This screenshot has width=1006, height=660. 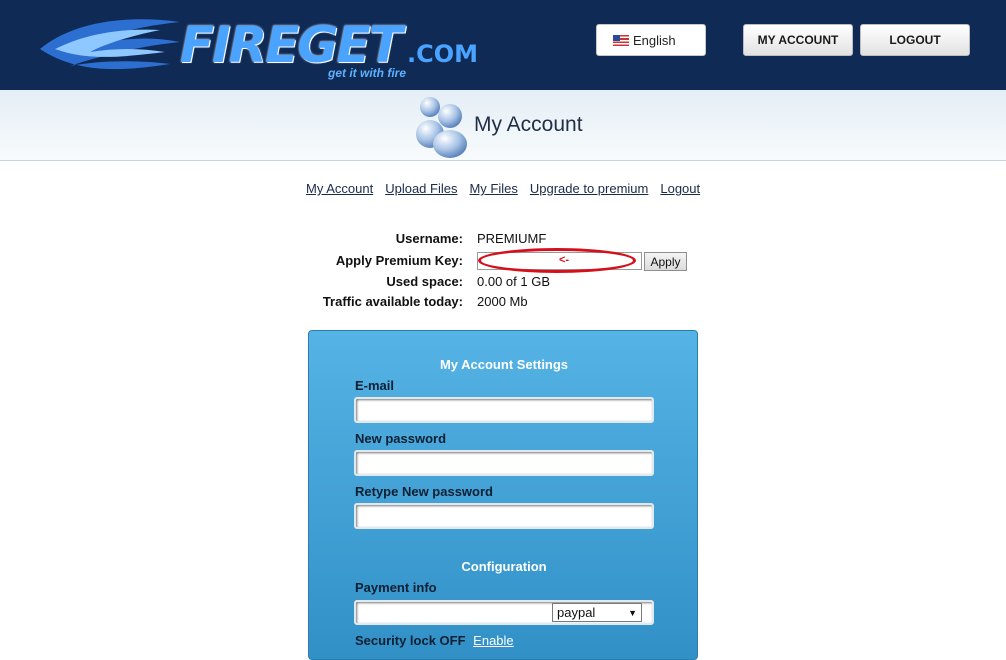 I want to click on security-lock-text: Security lock OFF, so click(x=410, y=640).